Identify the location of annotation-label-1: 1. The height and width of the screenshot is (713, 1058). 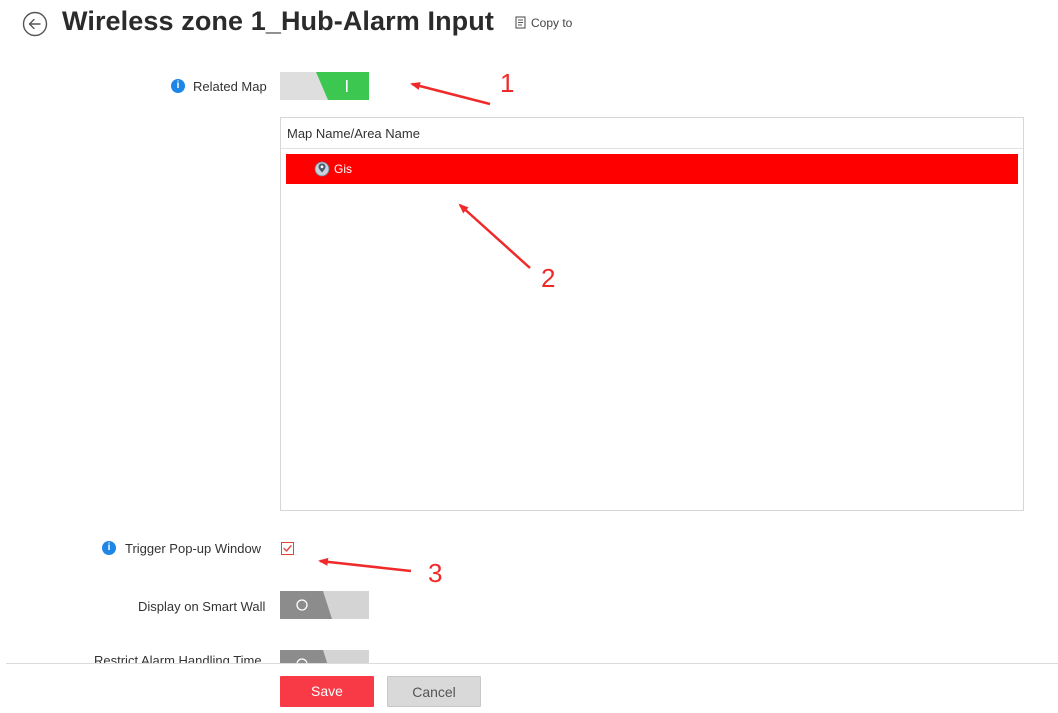
(507, 83).